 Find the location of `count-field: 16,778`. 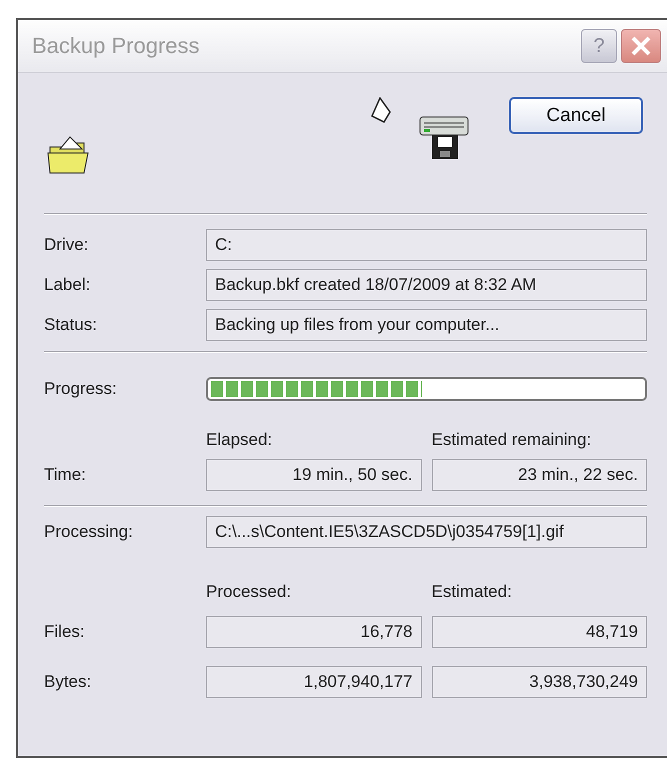

count-field: 16,778 is located at coordinates (314, 632).